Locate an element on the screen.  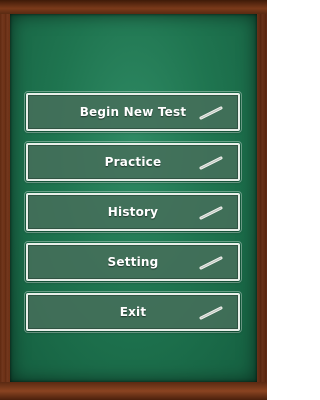
begin-new-test-label: Begin New Test is located at coordinates (133, 112).